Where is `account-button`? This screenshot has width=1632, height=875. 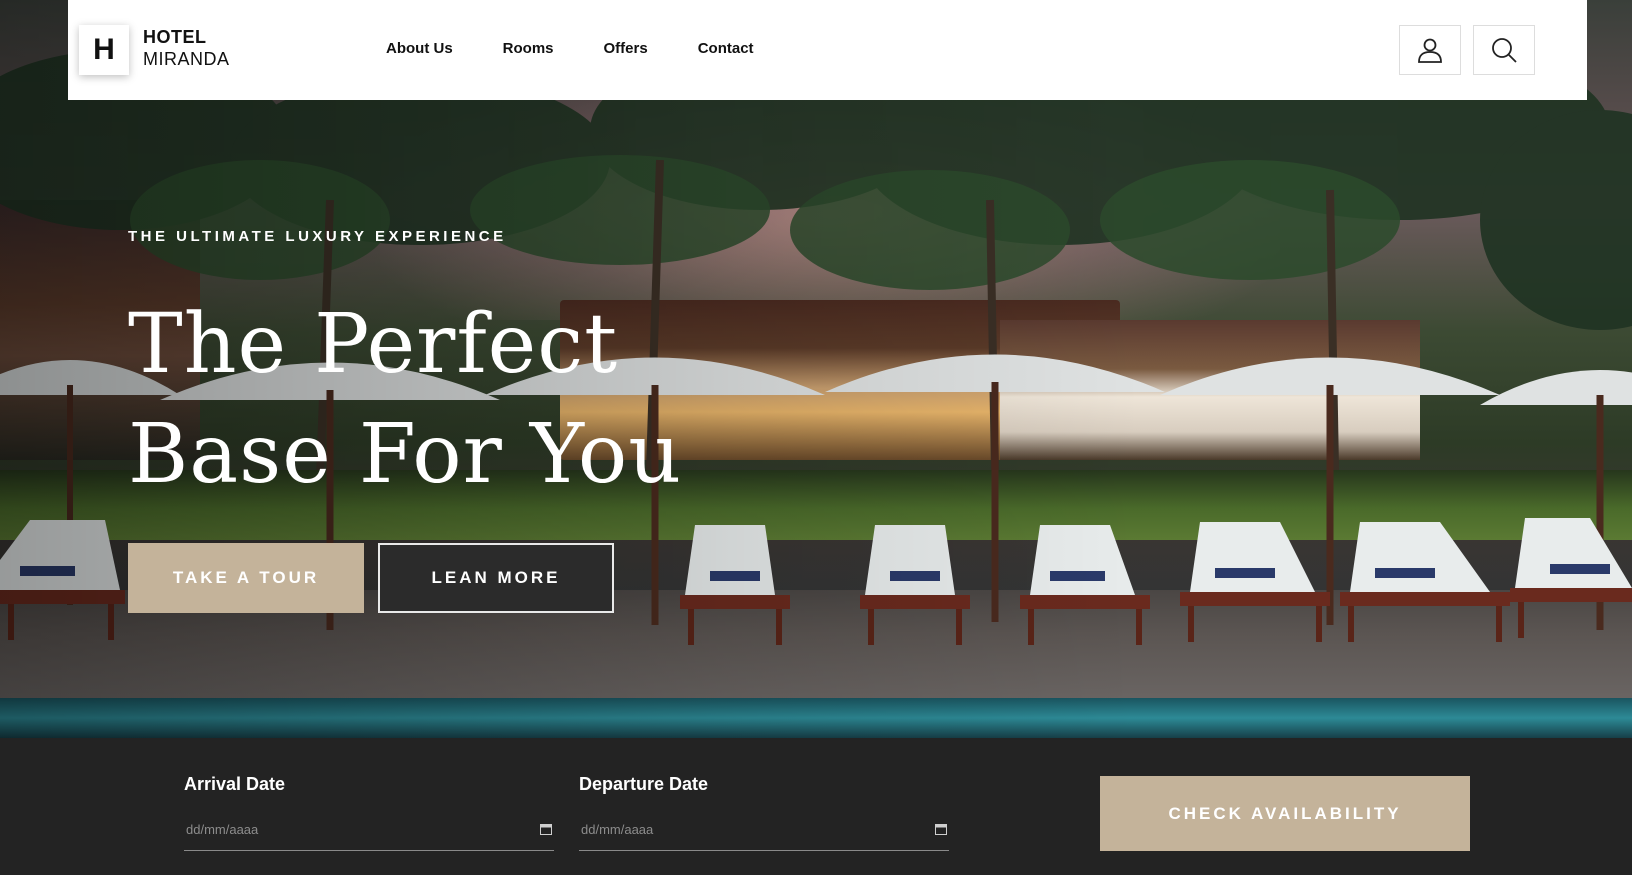
account-button is located at coordinates (1430, 50).